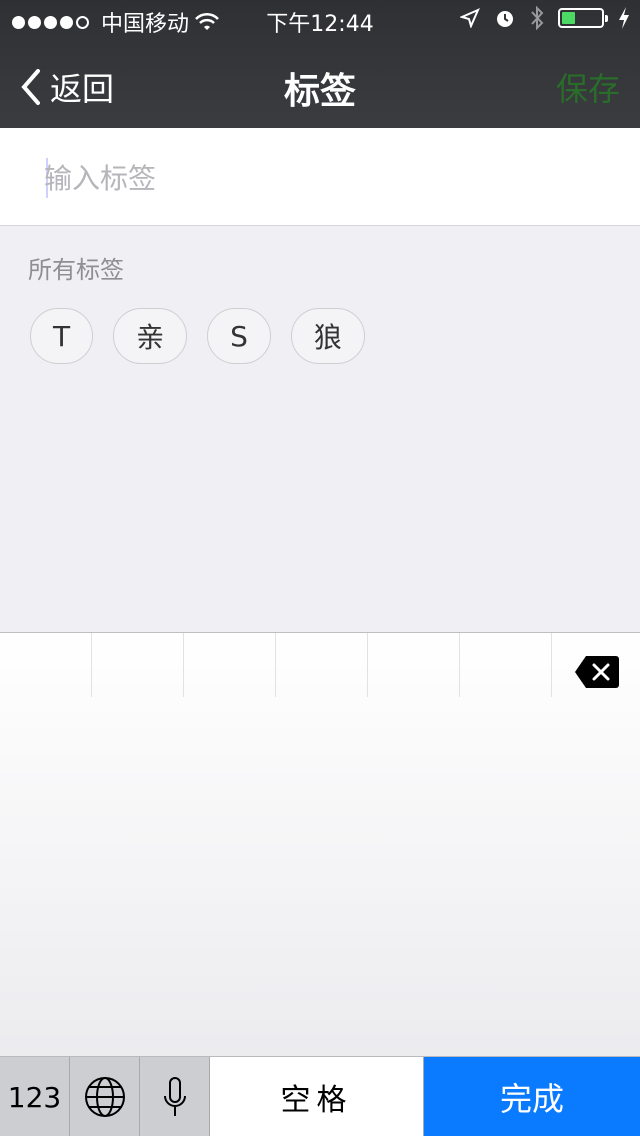 The image size is (640, 1136). What do you see at coordinates (197, 336) in the screenshot?
I see `tag-list: T 亲 S 狼` at bounding box center [197, 336].